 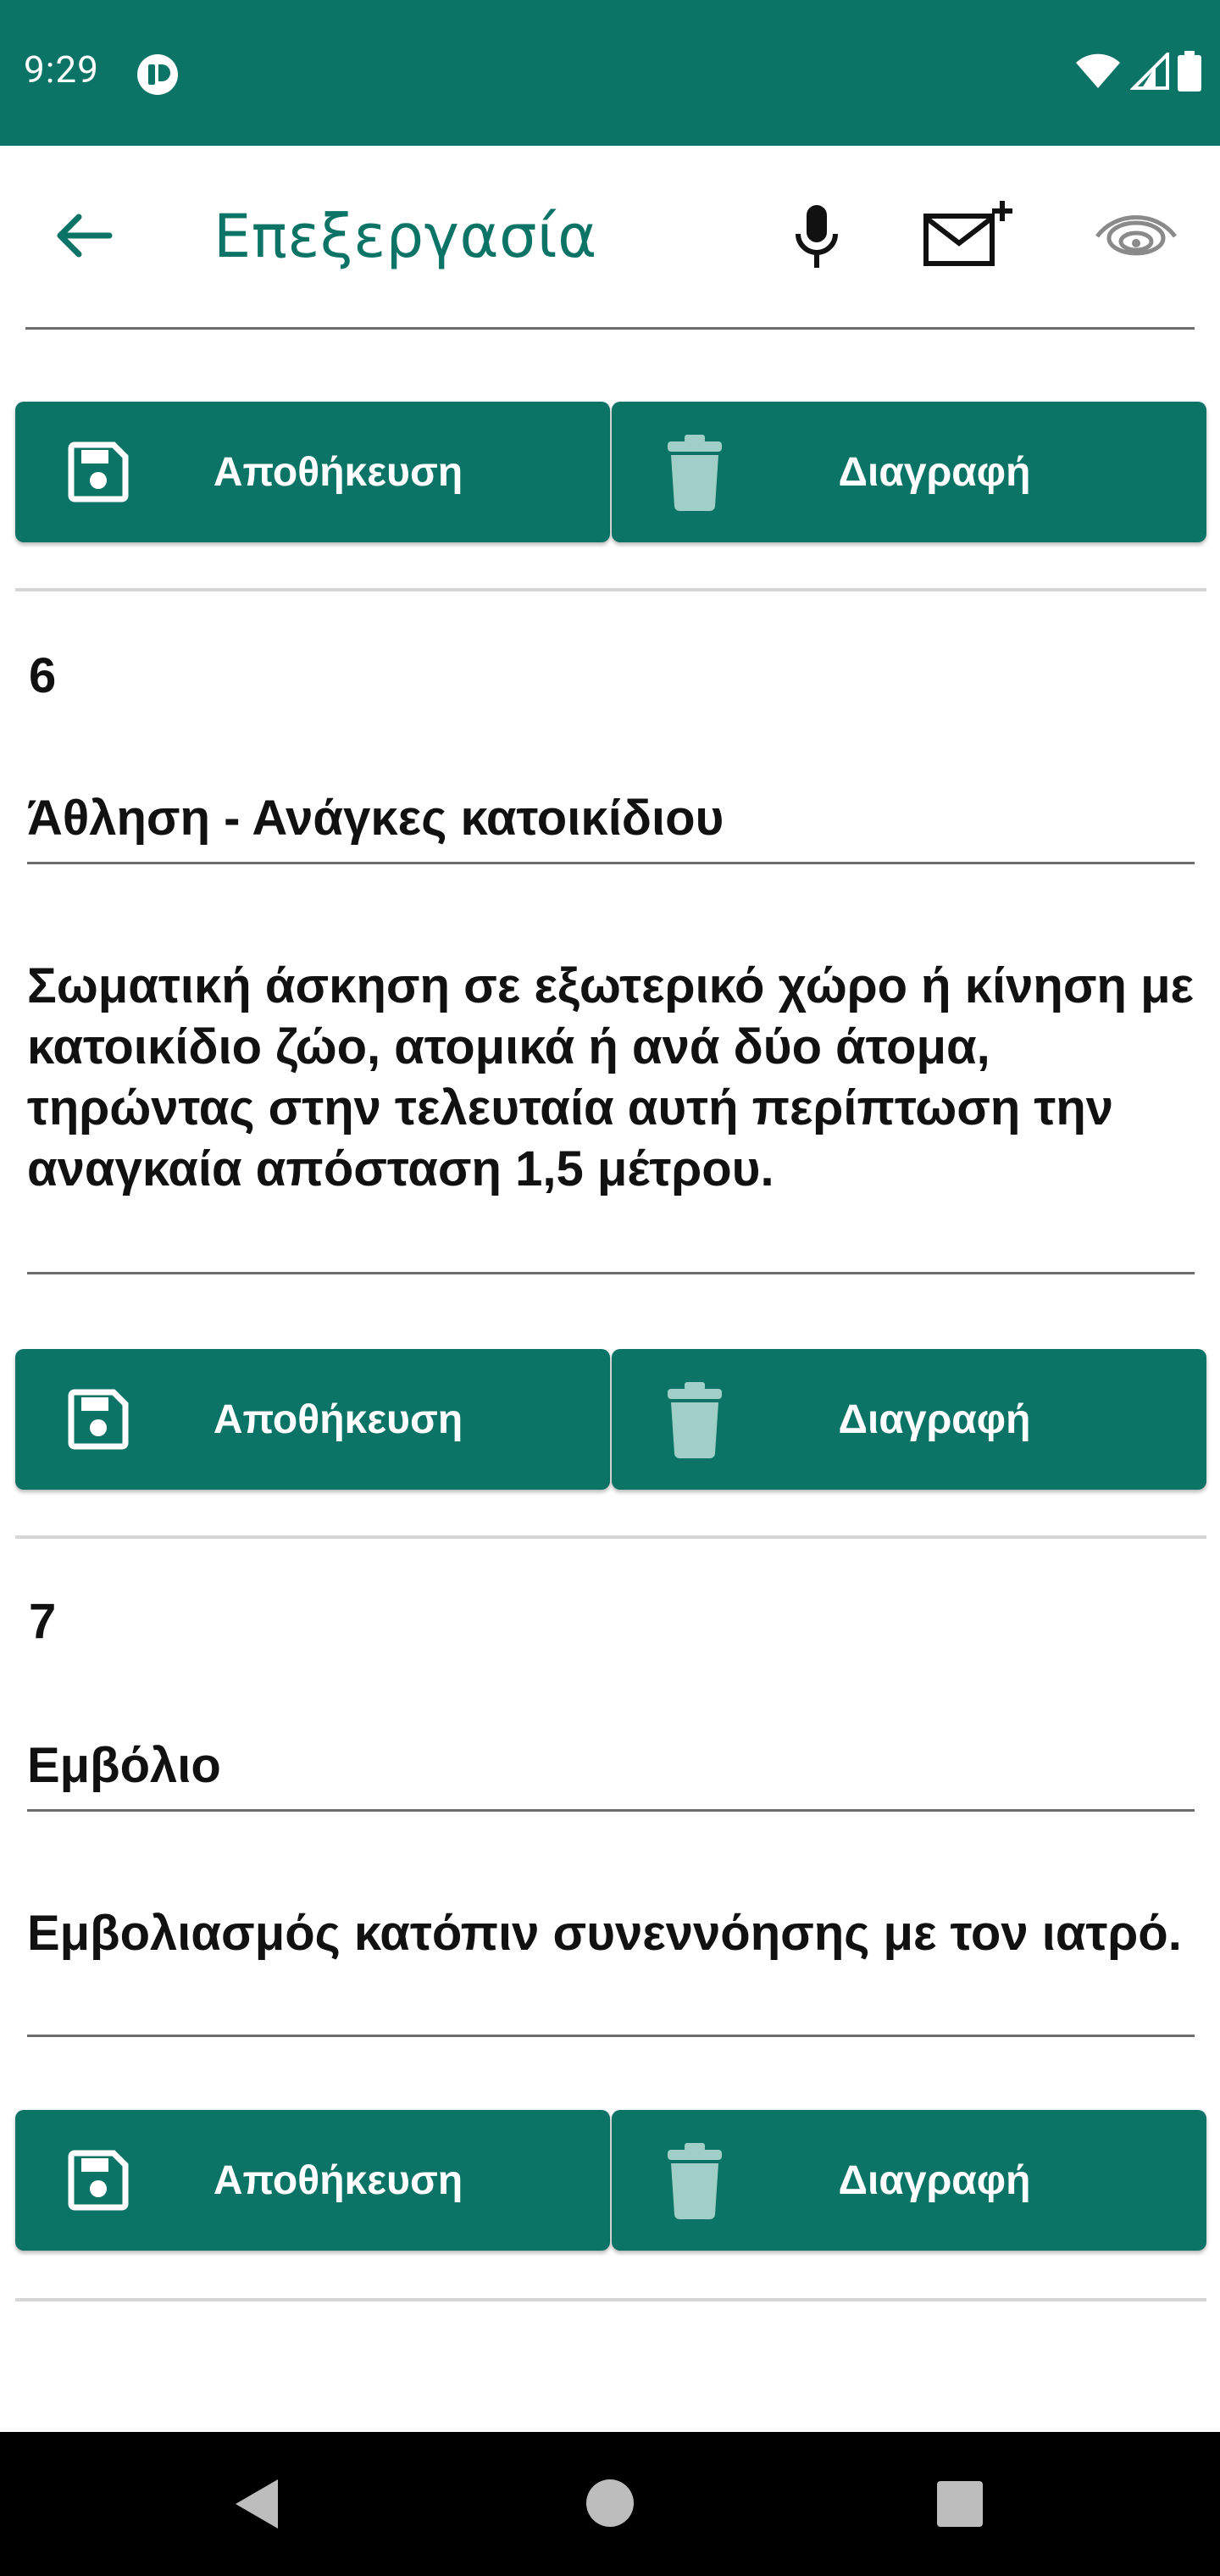 I want to click on compose-mail-button, so click(x=969, y=237).